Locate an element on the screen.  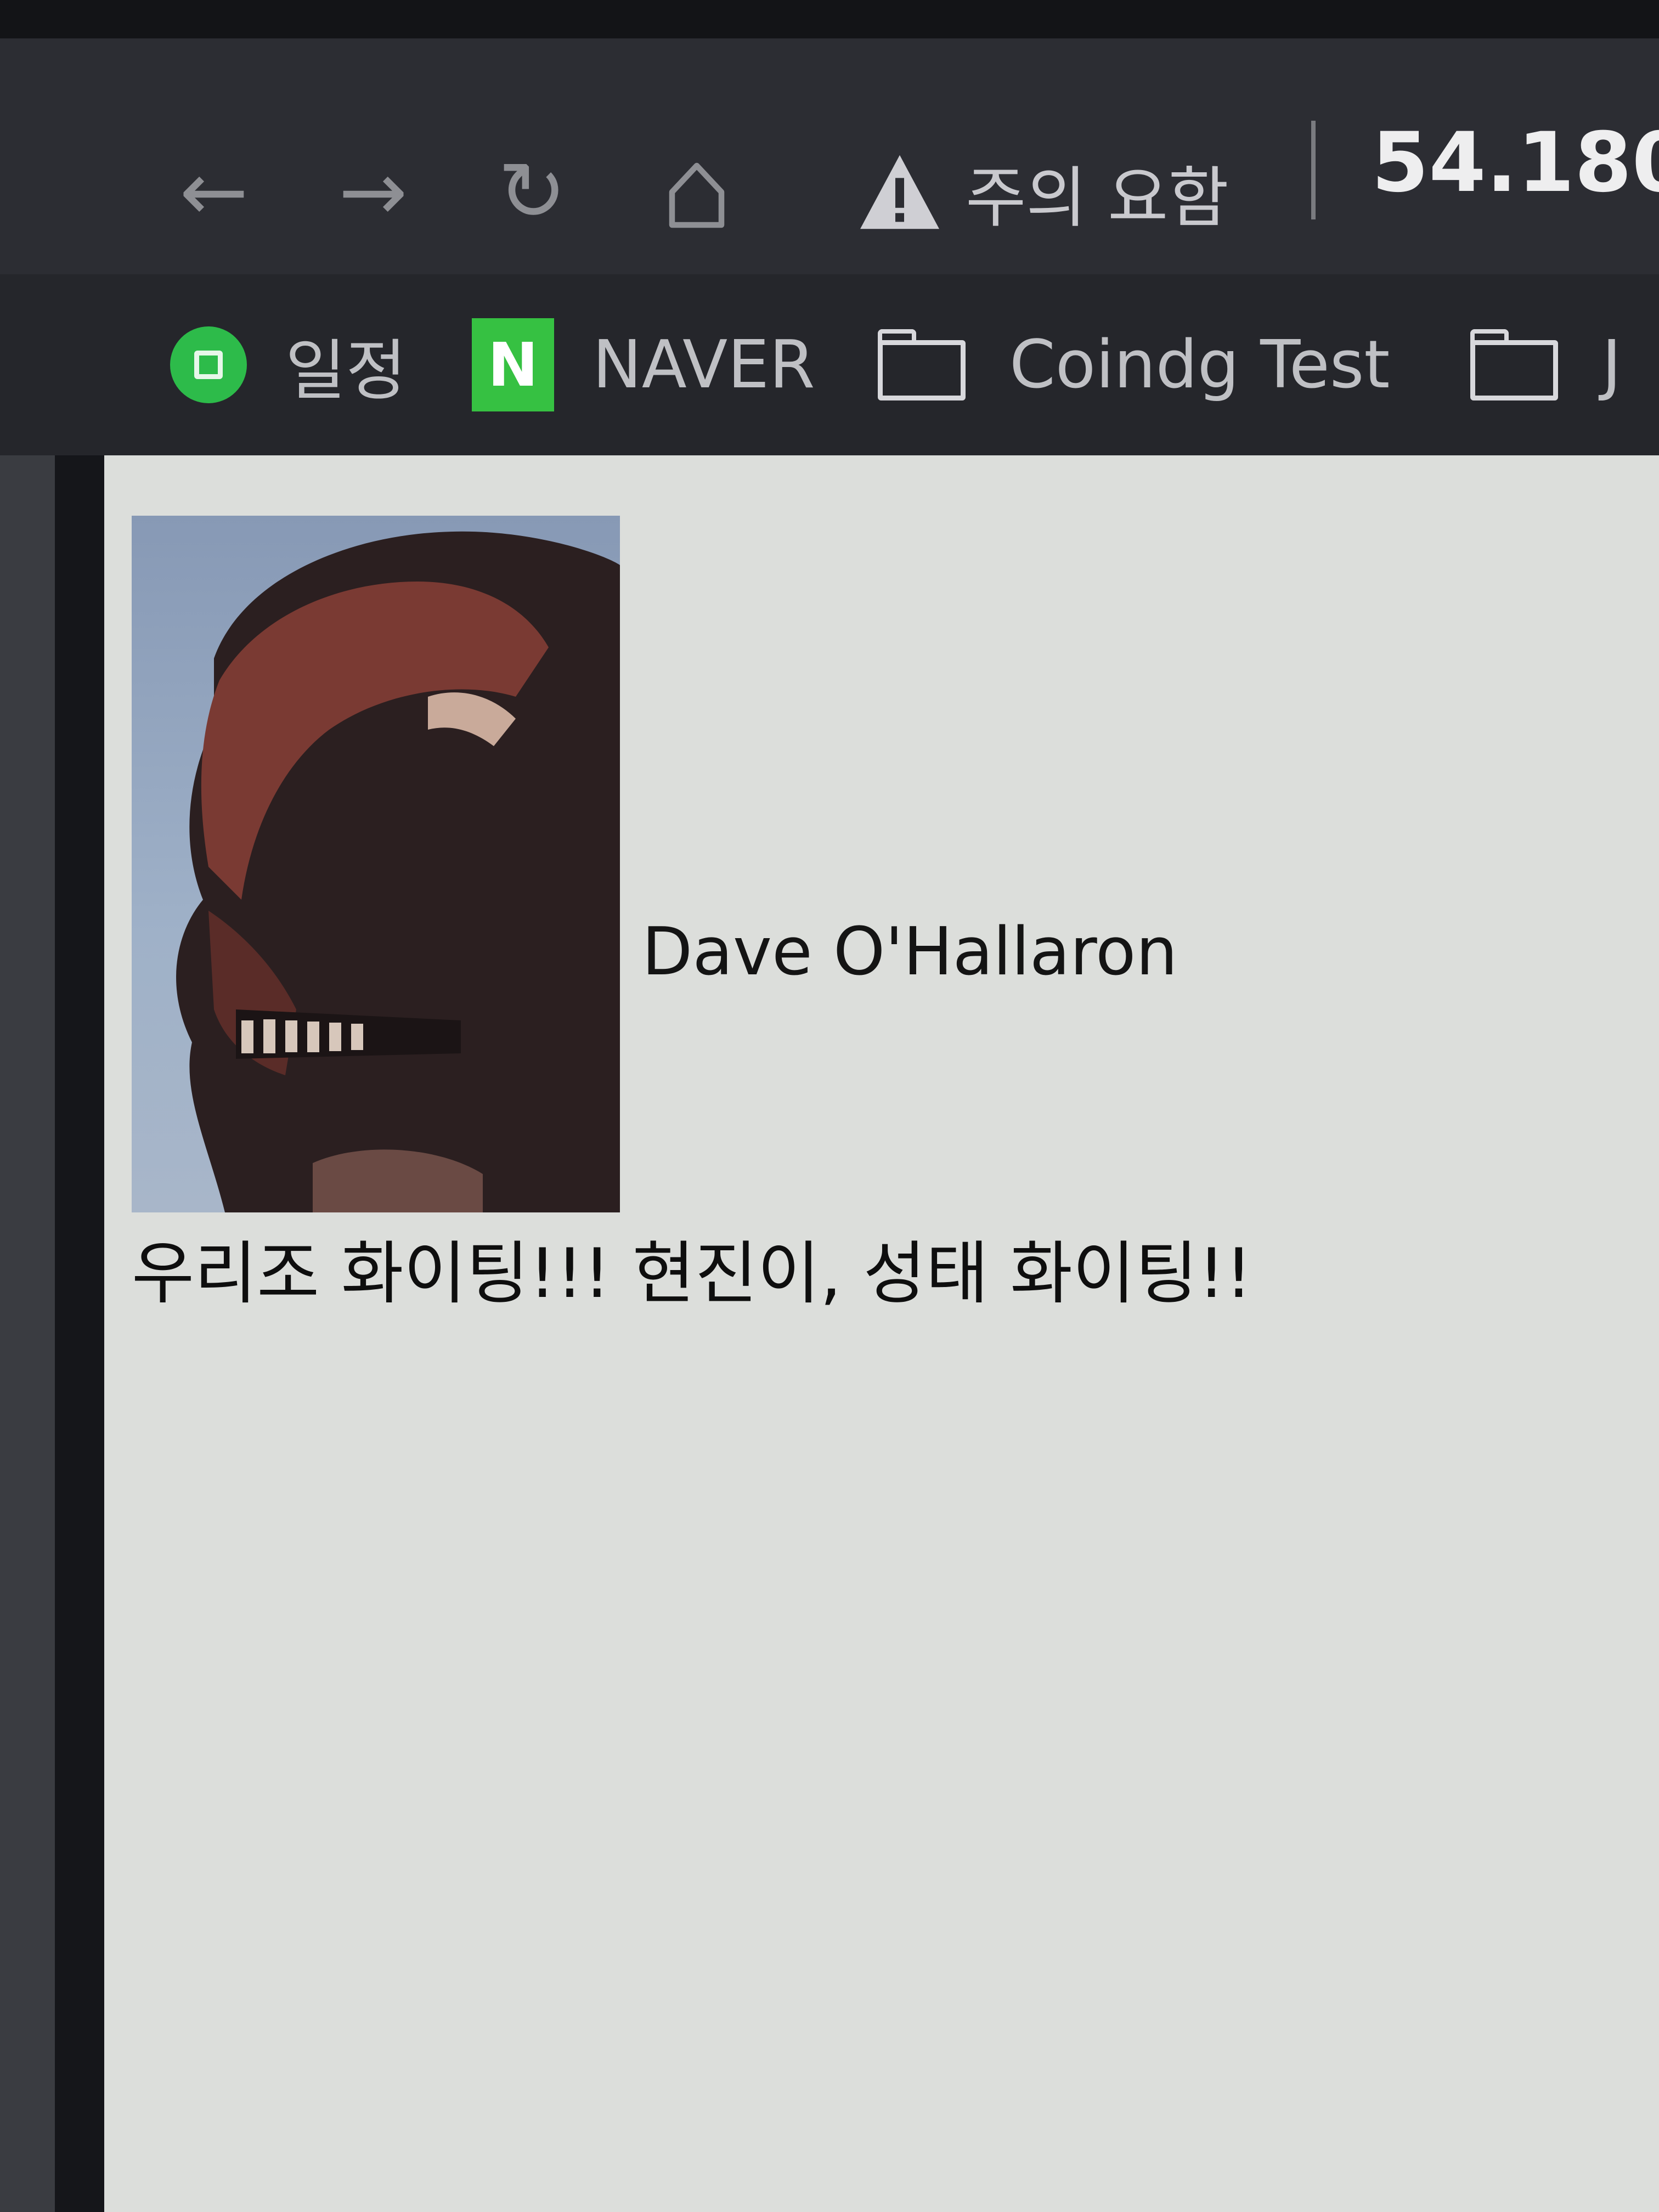
bookmark-label: 일정 is located at coordinates (346, 371).